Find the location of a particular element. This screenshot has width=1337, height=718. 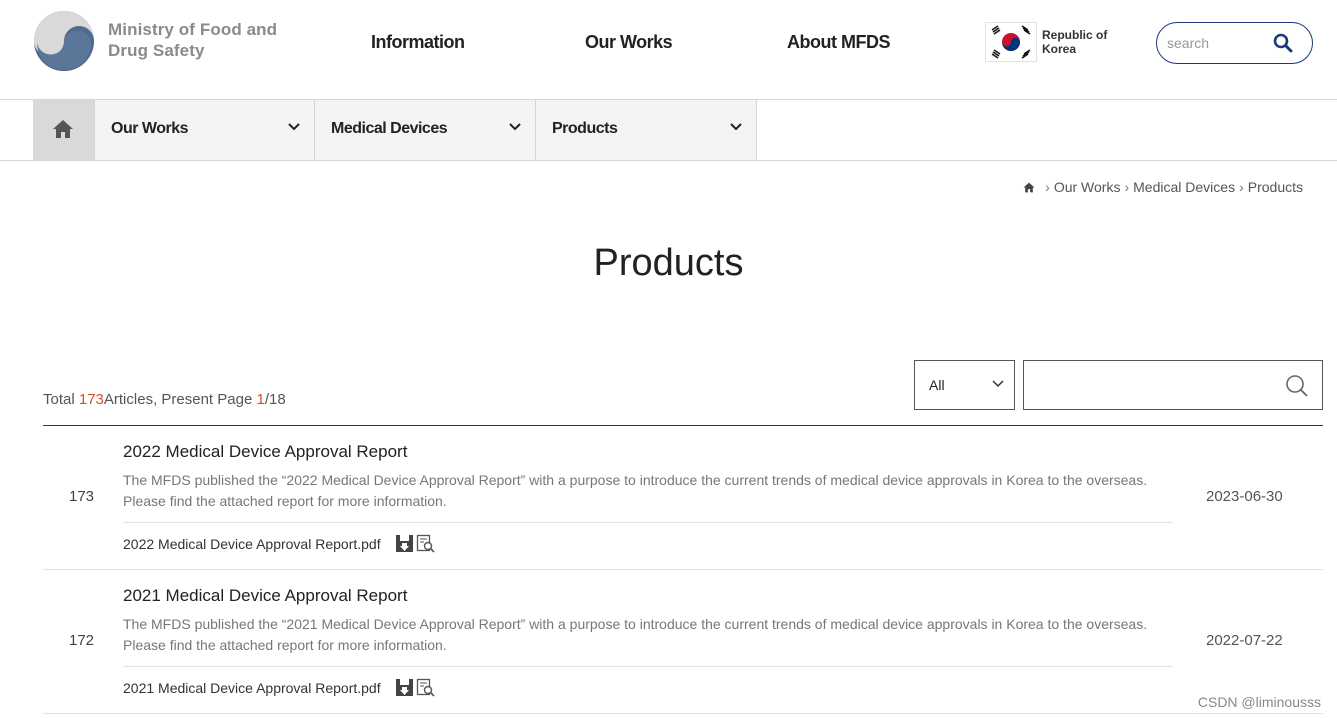

attachment-filename: 2021 Medical Device Approval Report.pdf is located at coordinates (252, 688).